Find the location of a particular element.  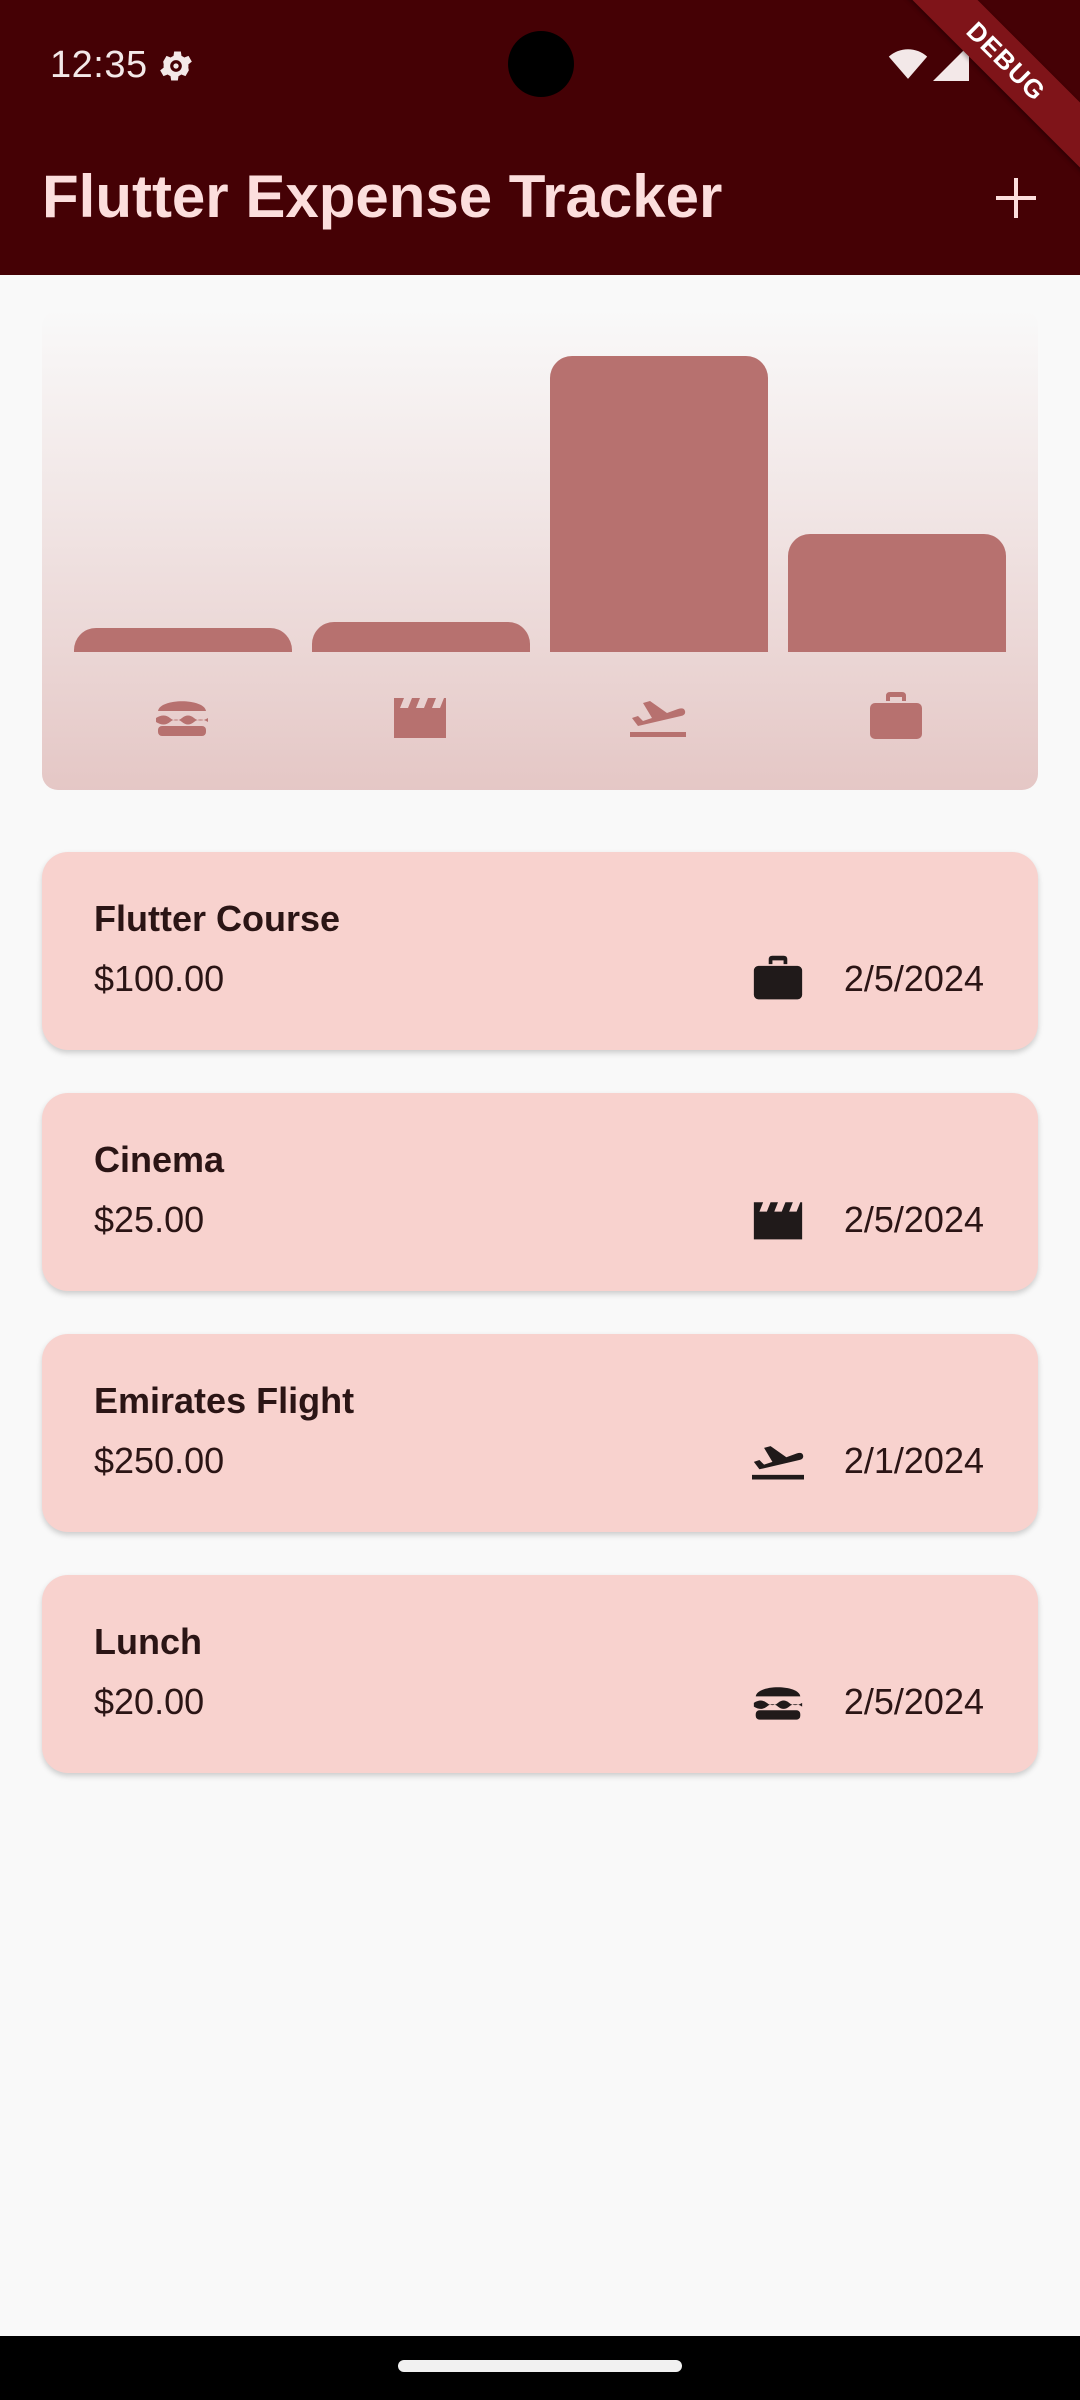

expense-card: Flutter Course $100.00 2/5/2024 is located at coordinates (540, 951).